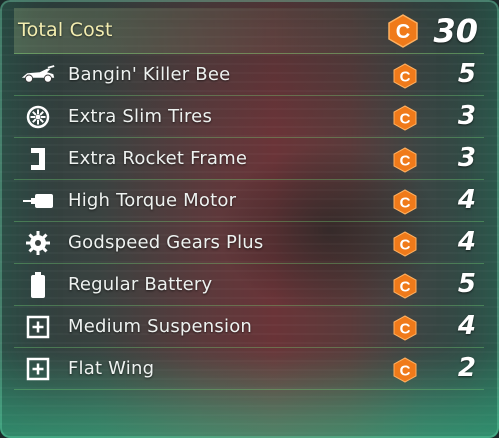 This screenshot has width=499, height=438. I want to click on part-row: High Torque Motor C 4, so click(249, 201).